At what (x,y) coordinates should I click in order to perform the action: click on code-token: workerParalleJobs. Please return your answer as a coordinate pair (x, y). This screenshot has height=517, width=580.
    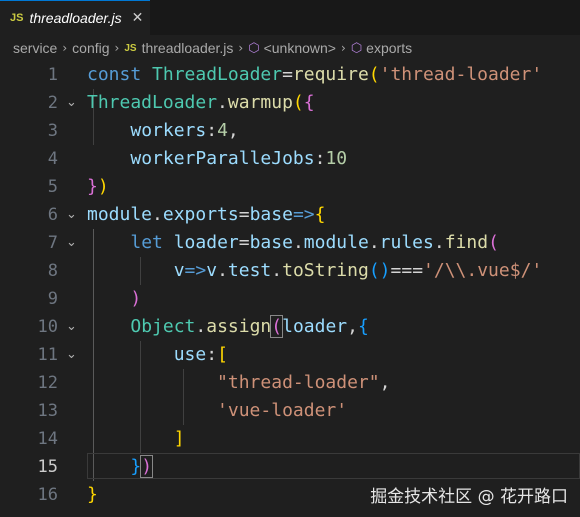
    Looking at the image, I should click on (222, 158).